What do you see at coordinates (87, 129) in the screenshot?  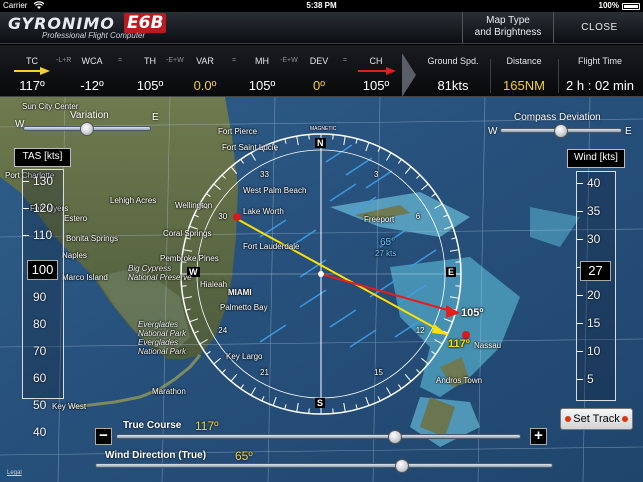 I see `variation-slider-knob` at bounding box center [87, 129].